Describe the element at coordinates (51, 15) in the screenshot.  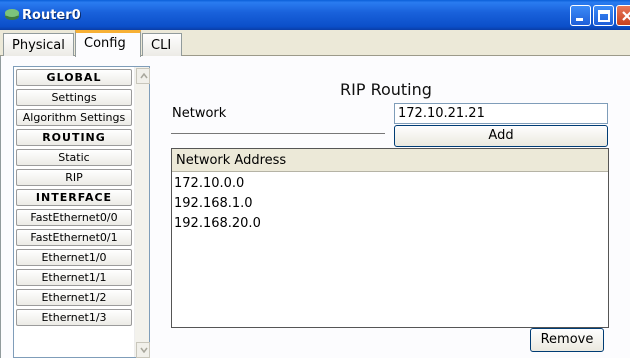
I see `window-title: Router0` at that location.